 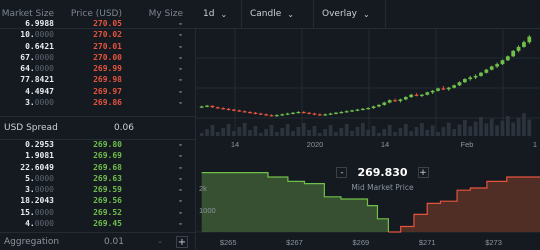 I want to click on bid-size: 15.0000, so click(x=30, y=212).